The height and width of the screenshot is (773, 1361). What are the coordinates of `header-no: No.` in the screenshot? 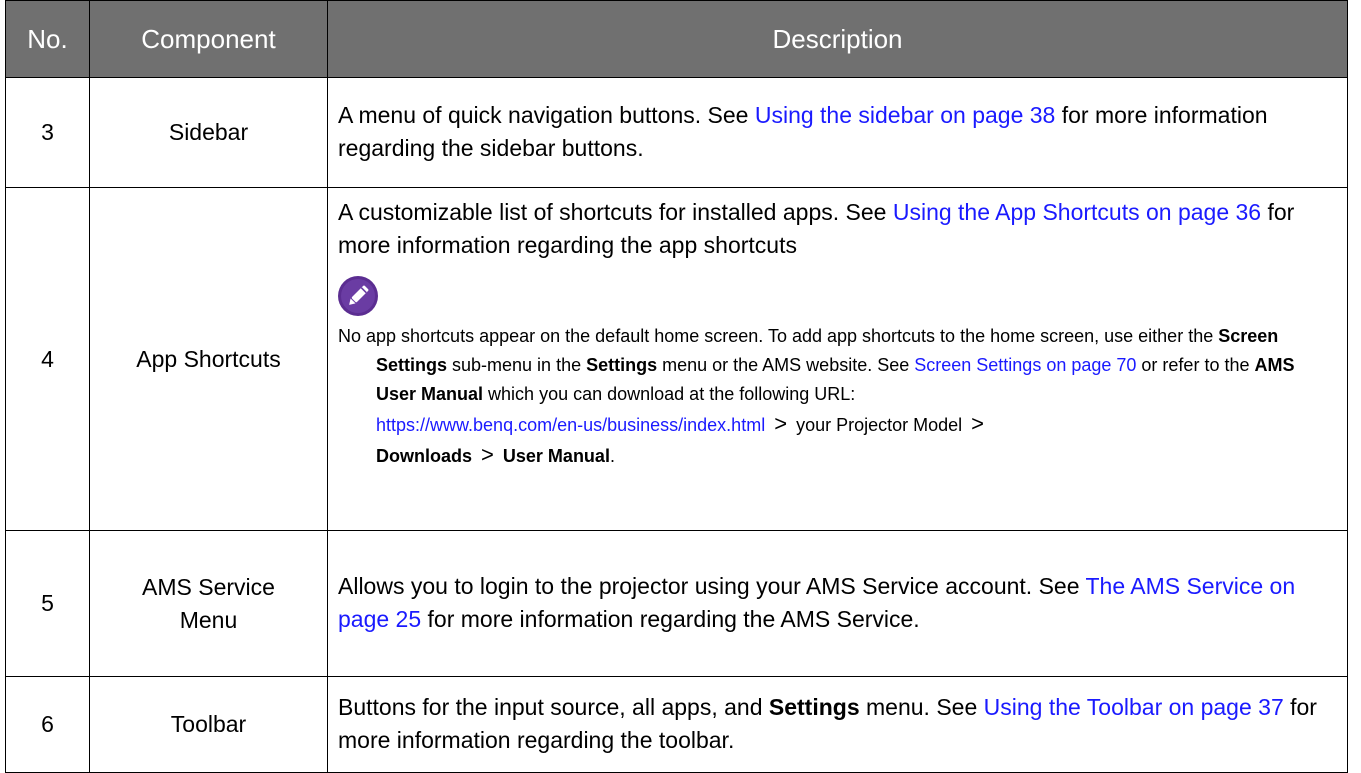 It's located at (47, 39).